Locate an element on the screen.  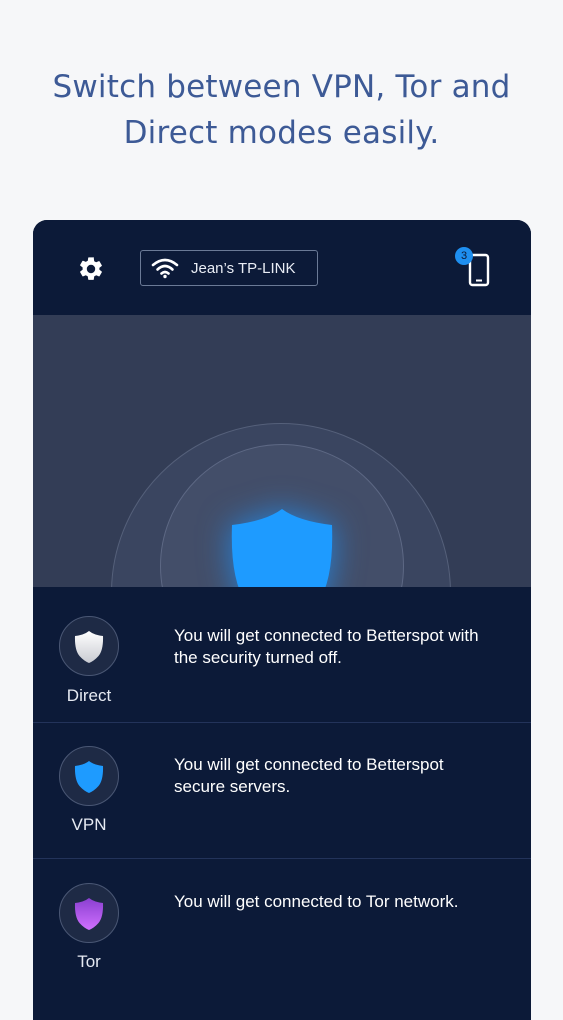
mode-label: VPN is located at coordinates (89, 824).